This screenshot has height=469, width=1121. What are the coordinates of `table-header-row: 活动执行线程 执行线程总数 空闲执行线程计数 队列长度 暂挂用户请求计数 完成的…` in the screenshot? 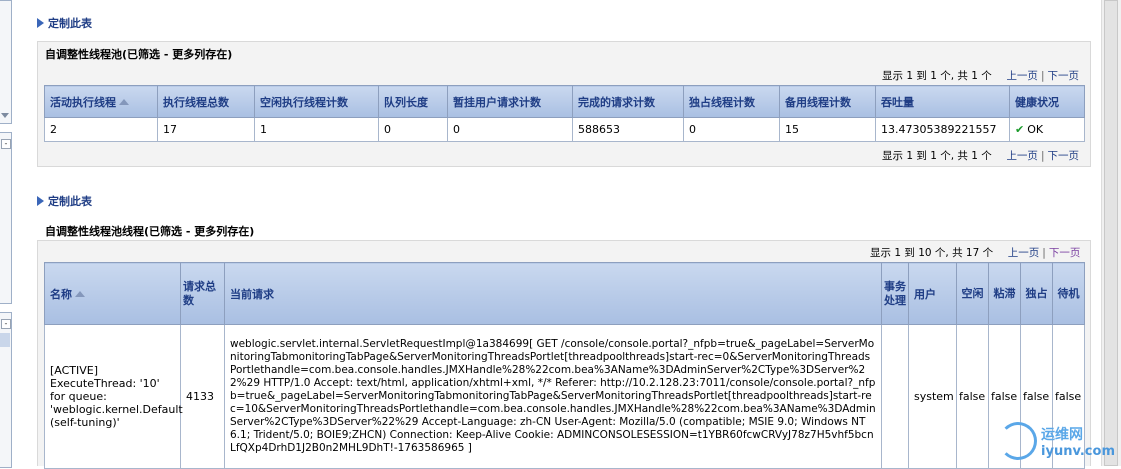 It's located at (564, 101).